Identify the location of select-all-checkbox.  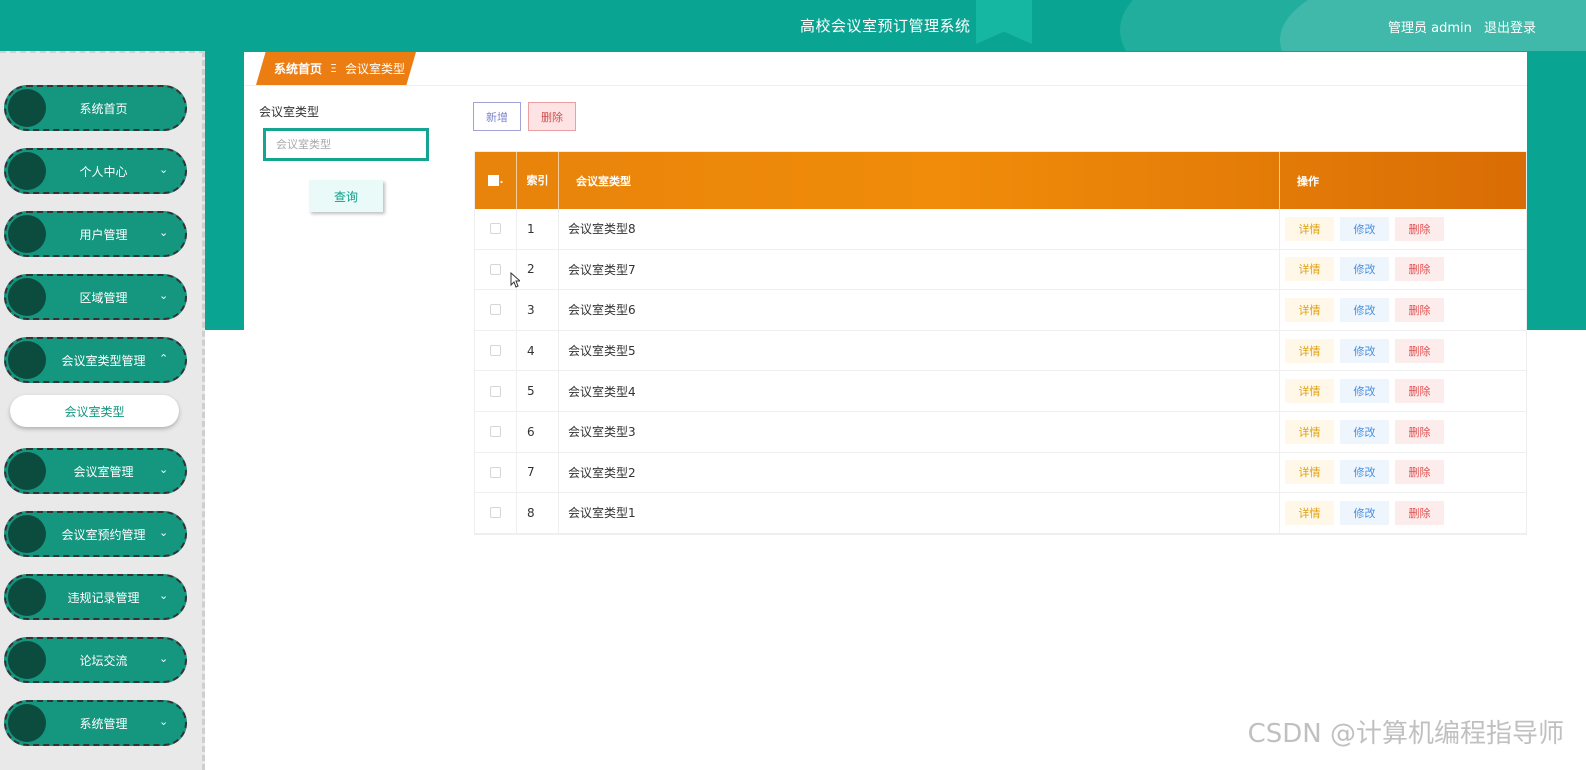
(493, 180).